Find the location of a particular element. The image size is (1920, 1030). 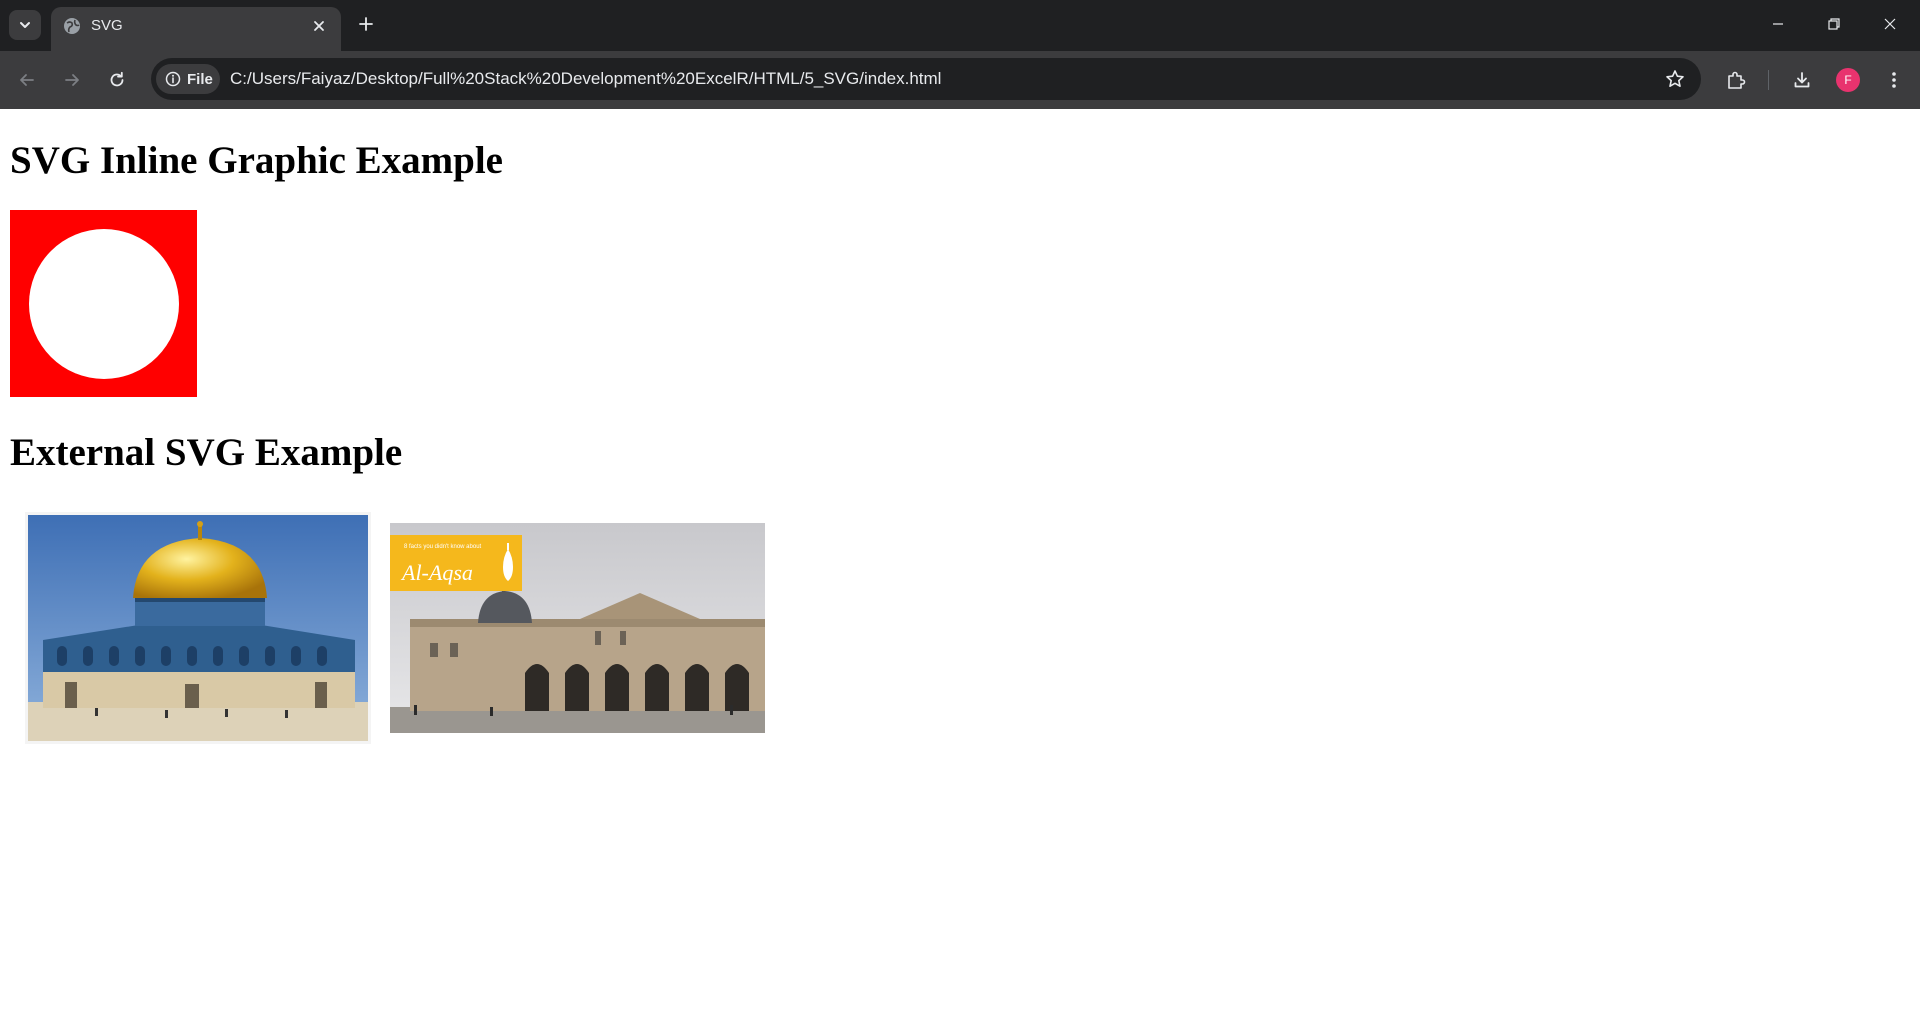

back-button is located at coordinates (27, 80).